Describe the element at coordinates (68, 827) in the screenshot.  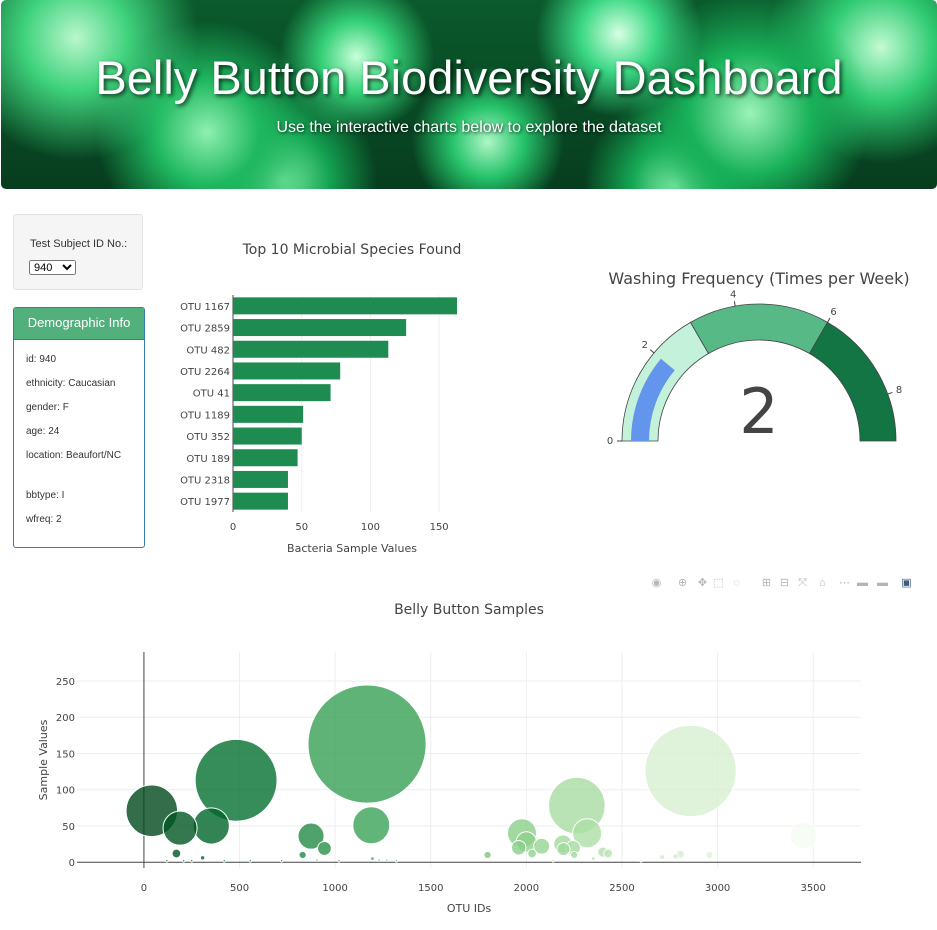
I see `bubble-y-tick-label: 50` at that location.